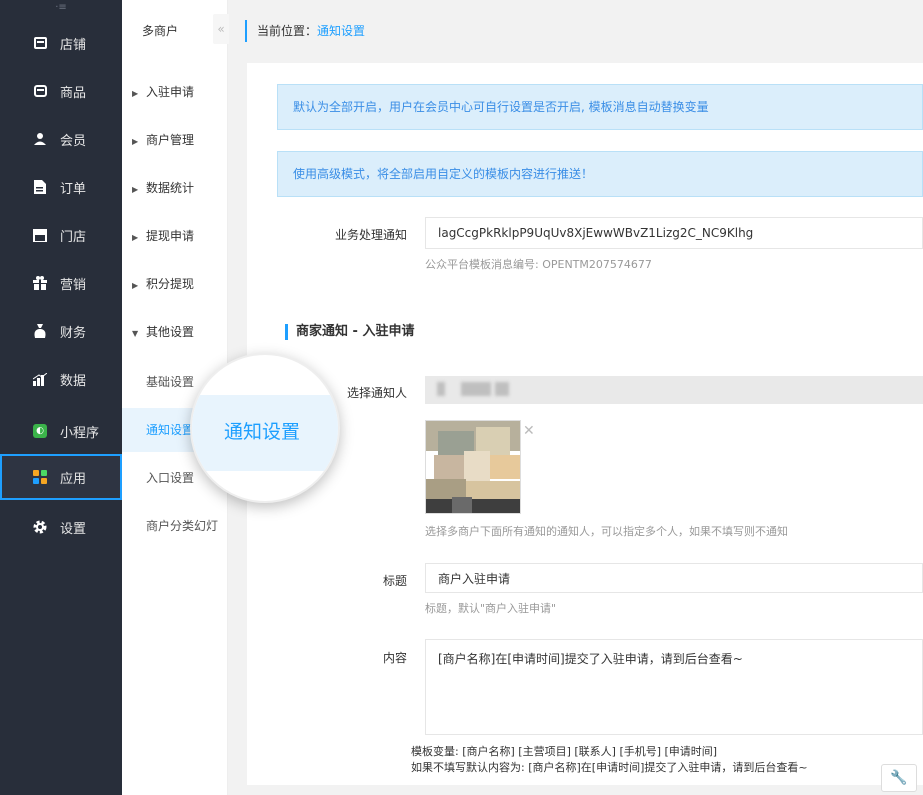 The width and height of the screenshot is (923, 795). I want to click on sidebar-item-label: 应用, so click(73, 479).